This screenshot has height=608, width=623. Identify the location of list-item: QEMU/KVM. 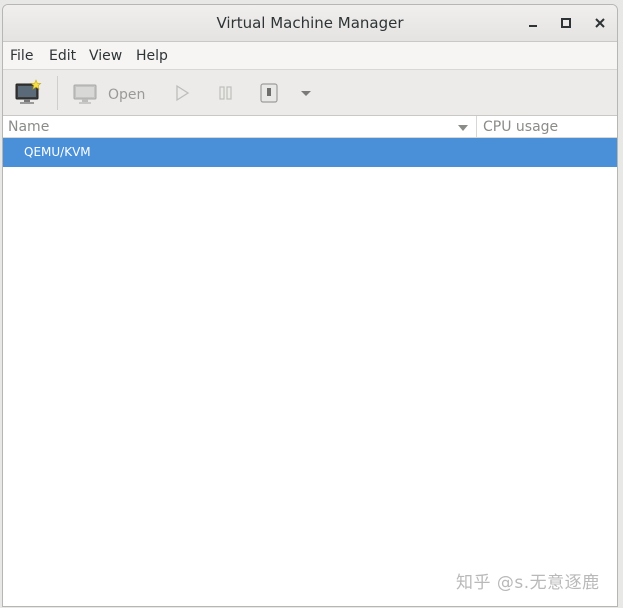
(310, 152).